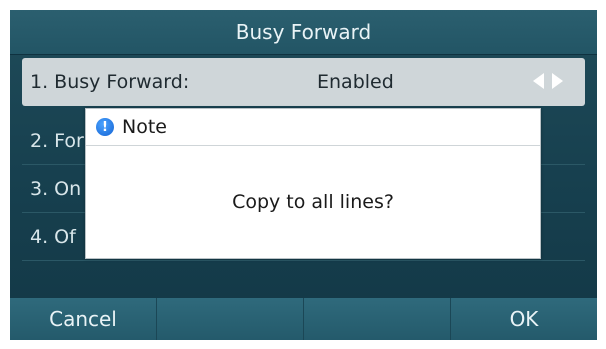 This screenshot has height=349, width=606. I want to click on list-item-busy-forward: 1. Busy Forward: Enabled, so click(303, 82).